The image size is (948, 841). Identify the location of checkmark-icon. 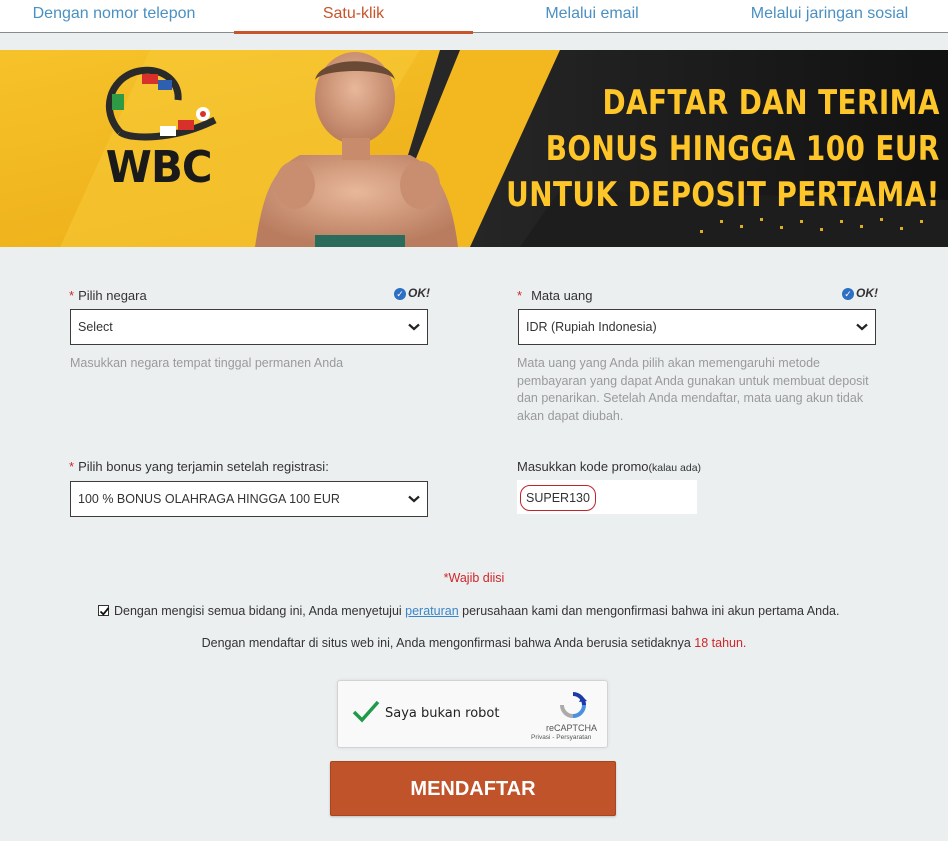
(104, 611).